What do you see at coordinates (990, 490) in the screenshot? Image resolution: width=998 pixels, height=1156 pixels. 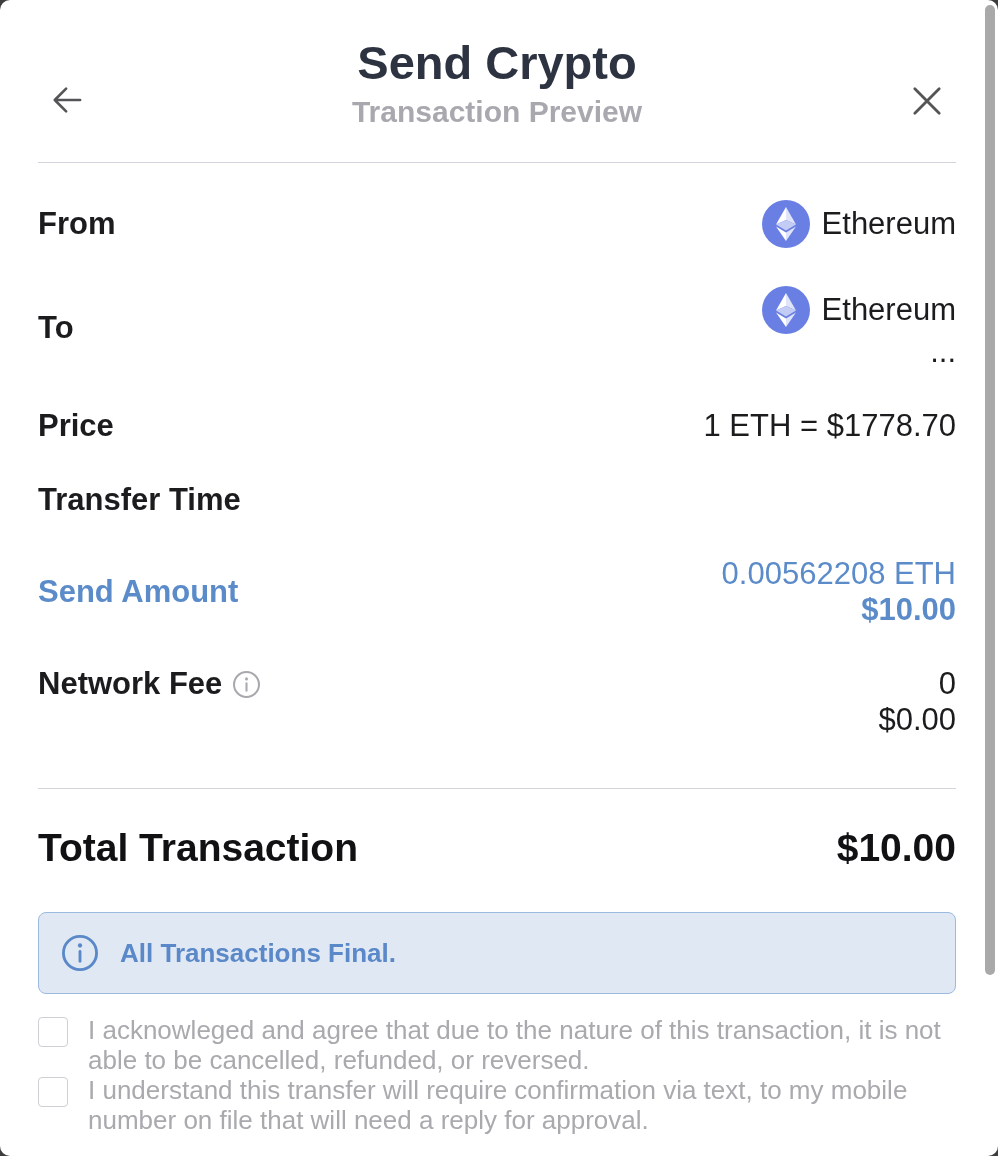 I see `scrollbar-thumb` at bounding box center [990, 490].